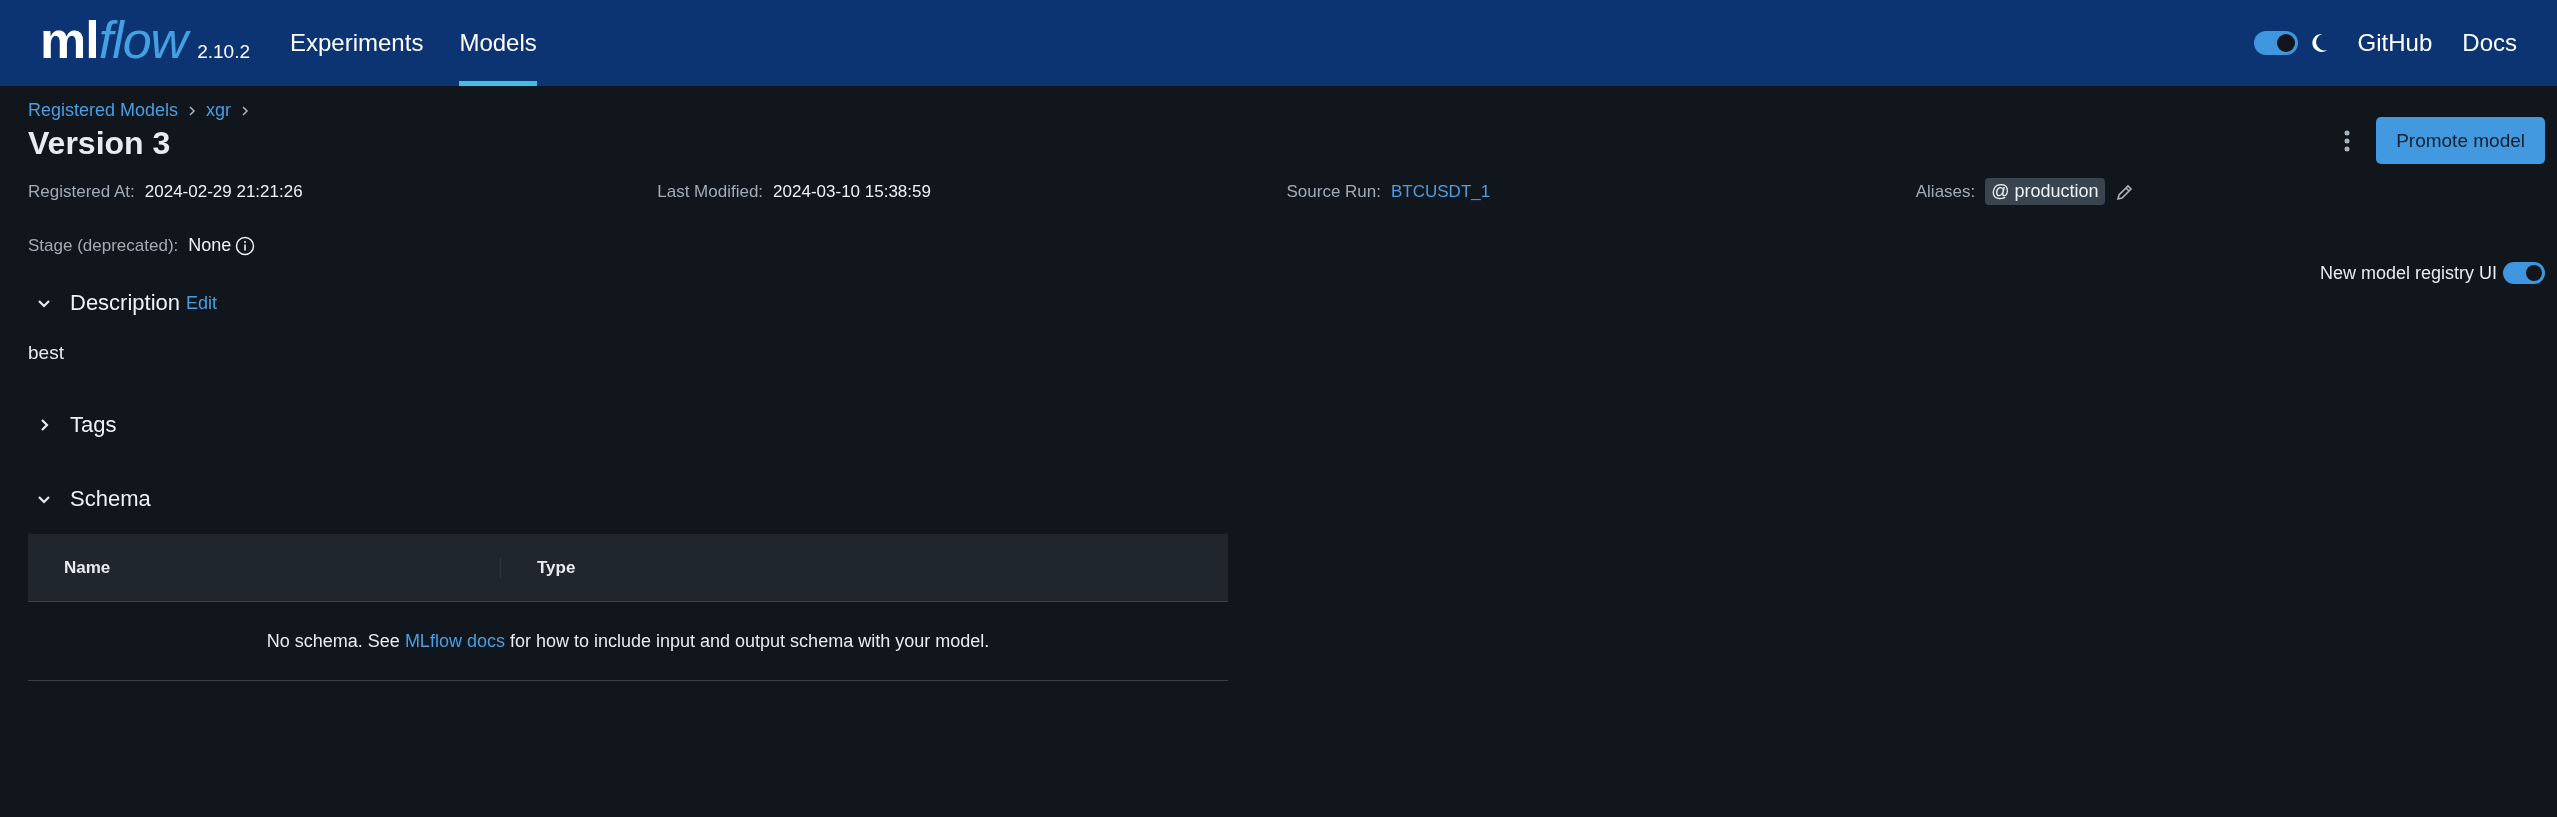 Image resolution: width=2557 pixels, height=817 pixels. What do you see at coordinates (81, 191) in the screenshot?
I see `field-label: Registered At:` at bounding box center [81, 191].